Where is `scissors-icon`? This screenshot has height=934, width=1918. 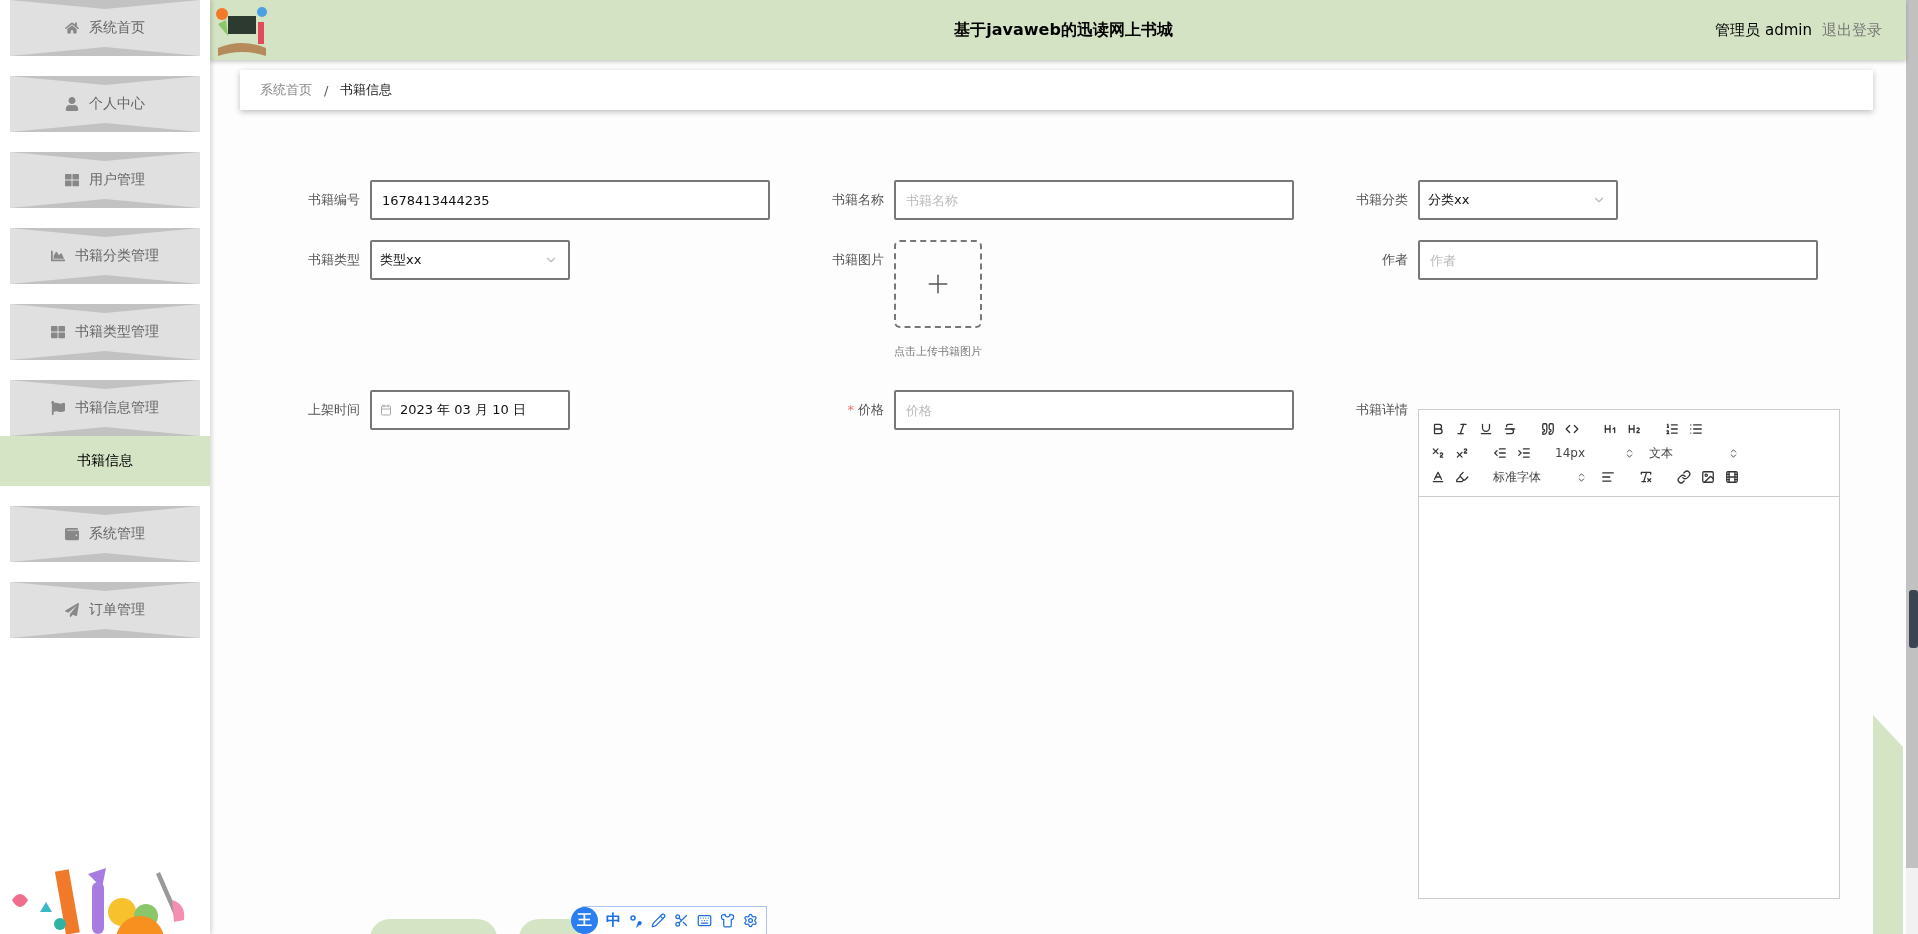
scissors-icon is located at coordinates (681, 920).